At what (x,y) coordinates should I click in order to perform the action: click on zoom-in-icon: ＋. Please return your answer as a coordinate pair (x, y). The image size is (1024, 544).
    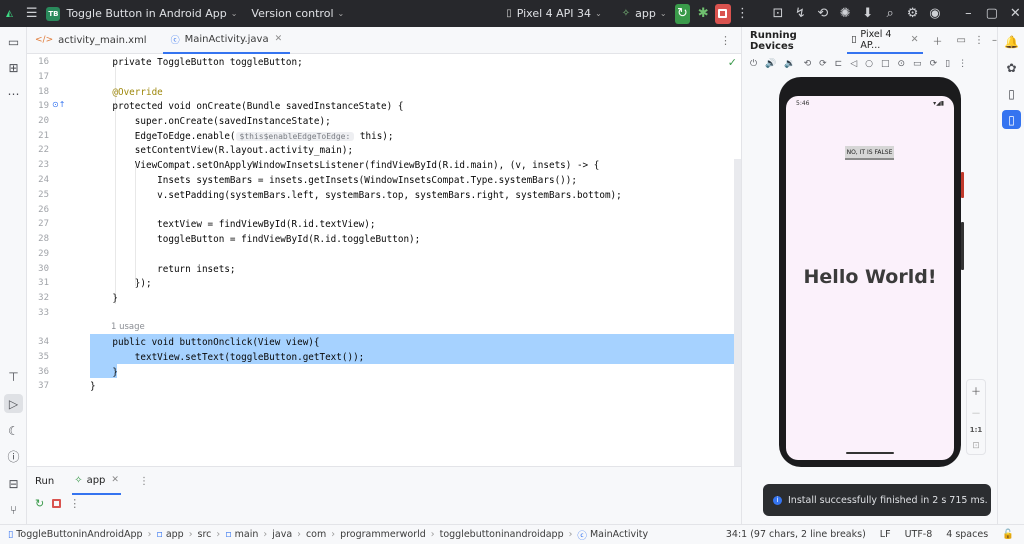
    Looking at the image, I should click on (976, 390).